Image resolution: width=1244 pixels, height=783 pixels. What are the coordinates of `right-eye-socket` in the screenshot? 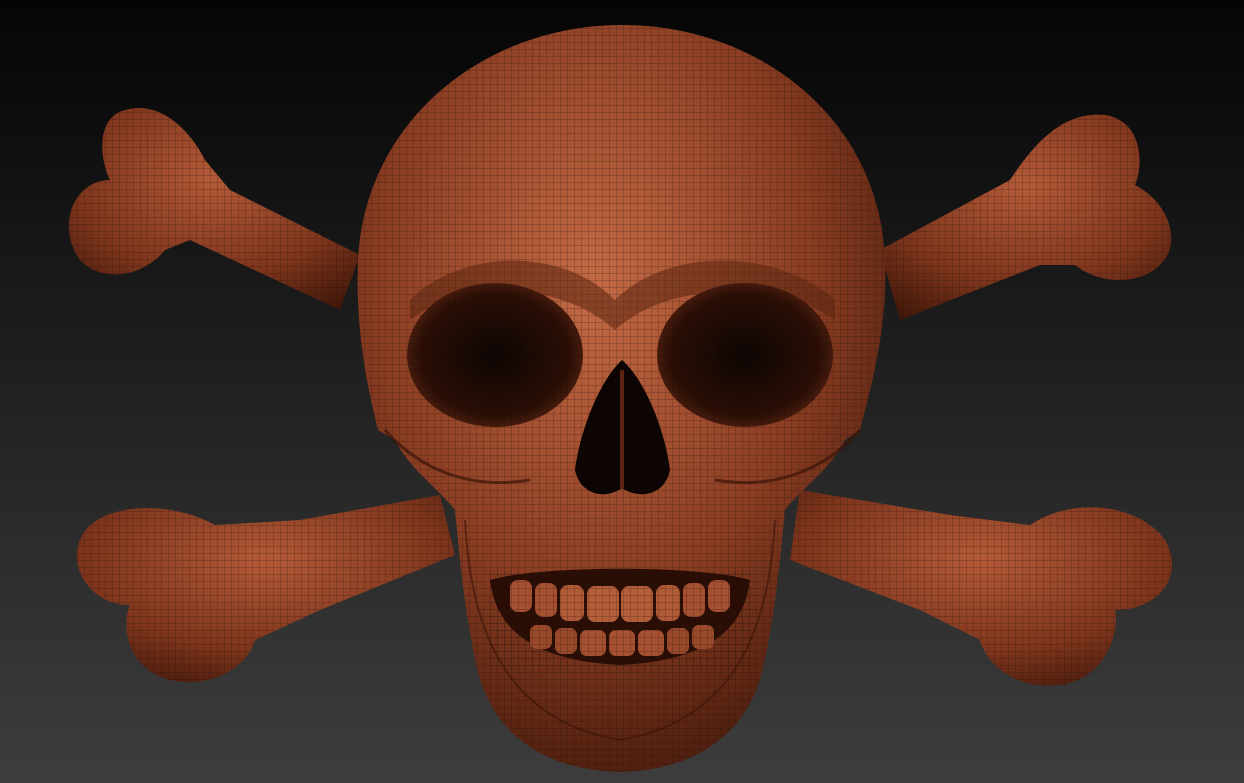 It's located at (745, 355).